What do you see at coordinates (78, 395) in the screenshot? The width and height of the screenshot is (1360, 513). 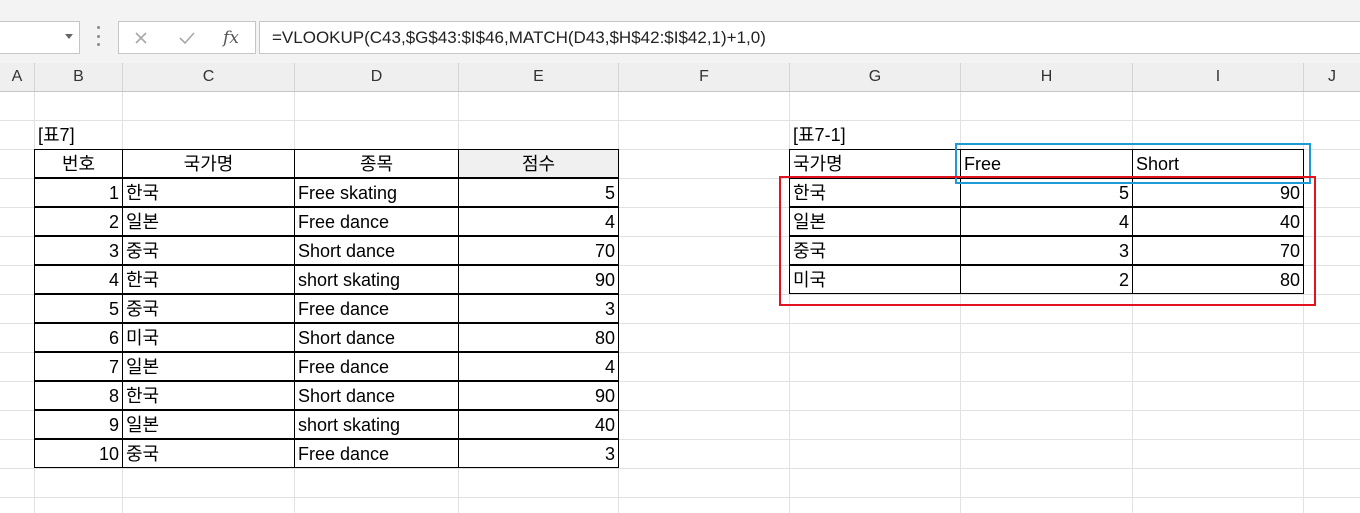 I see `table7-cell-num: 8` at bounding box center [78, 395].